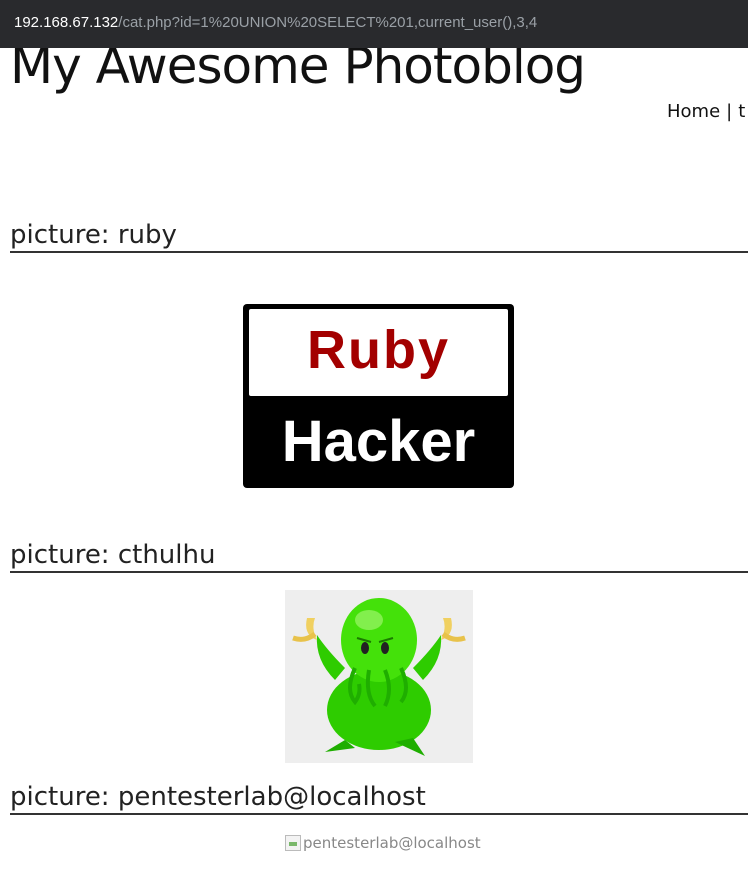 The height and width of the screenshot is (896, 748). What do you see at coordinates (378, 441) in the screenshot?
I see `hacker-word: Hacker` at bounding box center [378, 441].